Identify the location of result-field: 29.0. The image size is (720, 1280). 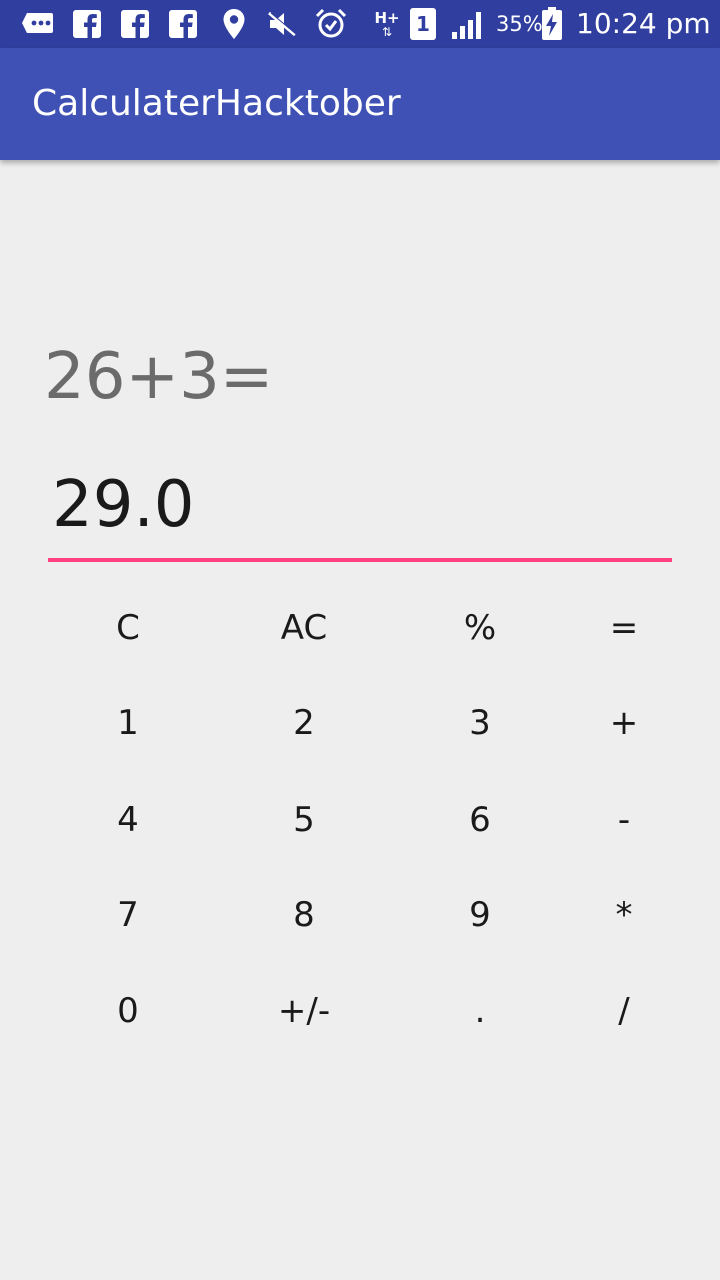
(360, 512).